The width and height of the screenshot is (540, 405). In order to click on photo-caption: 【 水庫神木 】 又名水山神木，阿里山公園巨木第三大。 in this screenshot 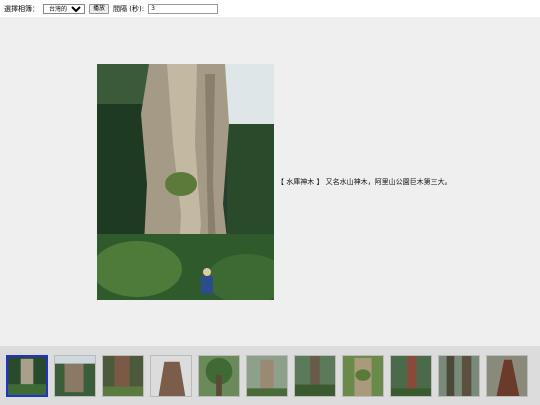, I will do `click(364, 182)`.